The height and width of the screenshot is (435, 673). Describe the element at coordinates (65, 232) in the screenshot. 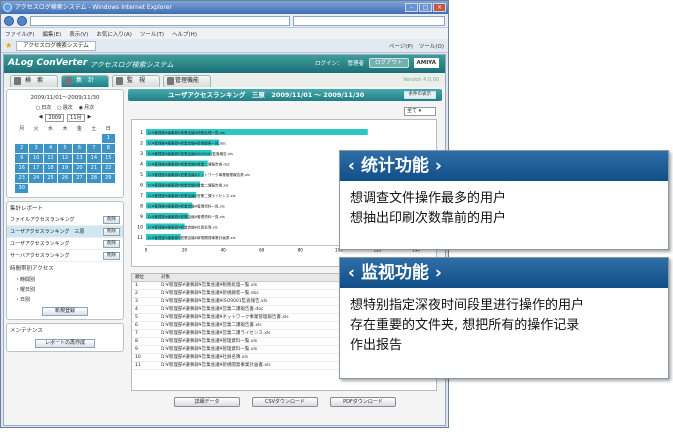

I see `report-item: ユーザアクセスランキング 三原 削除` at that location.